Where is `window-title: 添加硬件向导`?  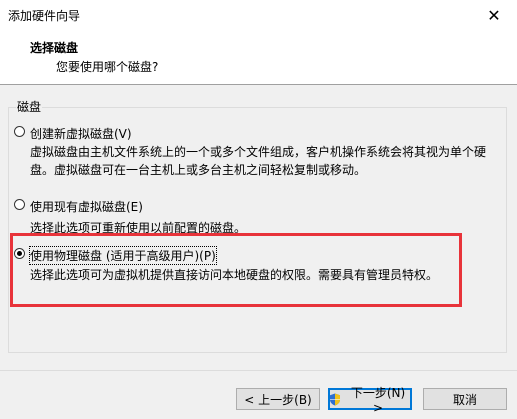
window-title: 添加硬件向导 is located at coordinates (44, 16).